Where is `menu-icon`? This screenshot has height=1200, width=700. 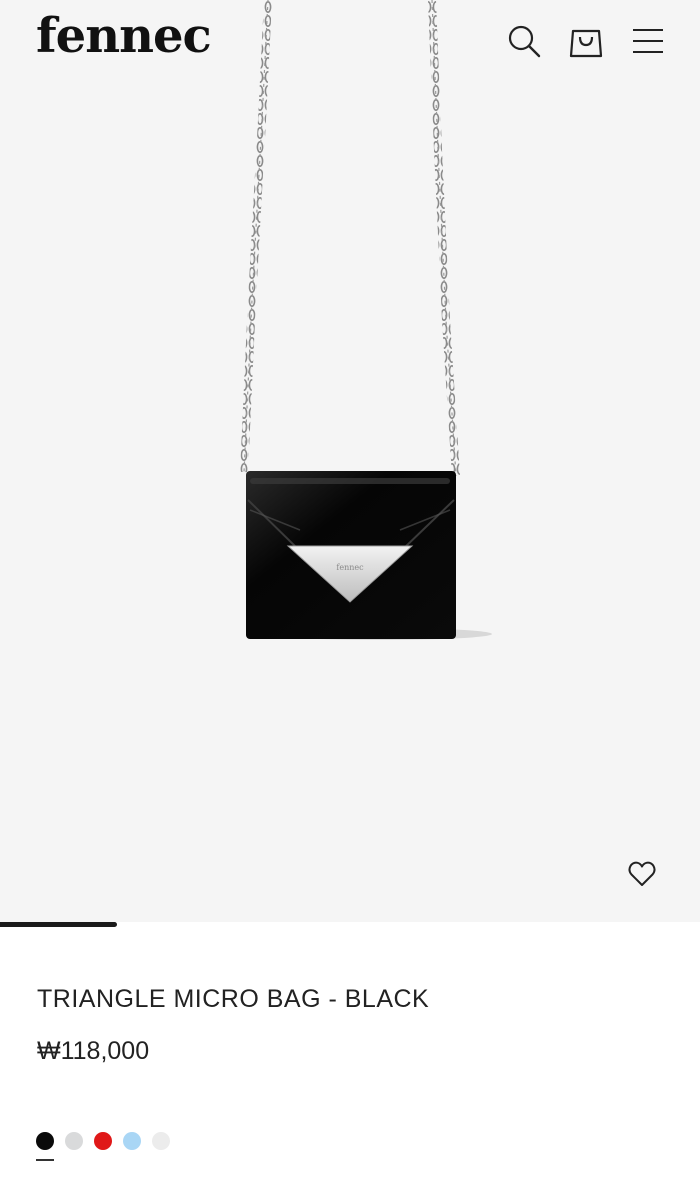
menu-icon is located at coordinates (648, 41).